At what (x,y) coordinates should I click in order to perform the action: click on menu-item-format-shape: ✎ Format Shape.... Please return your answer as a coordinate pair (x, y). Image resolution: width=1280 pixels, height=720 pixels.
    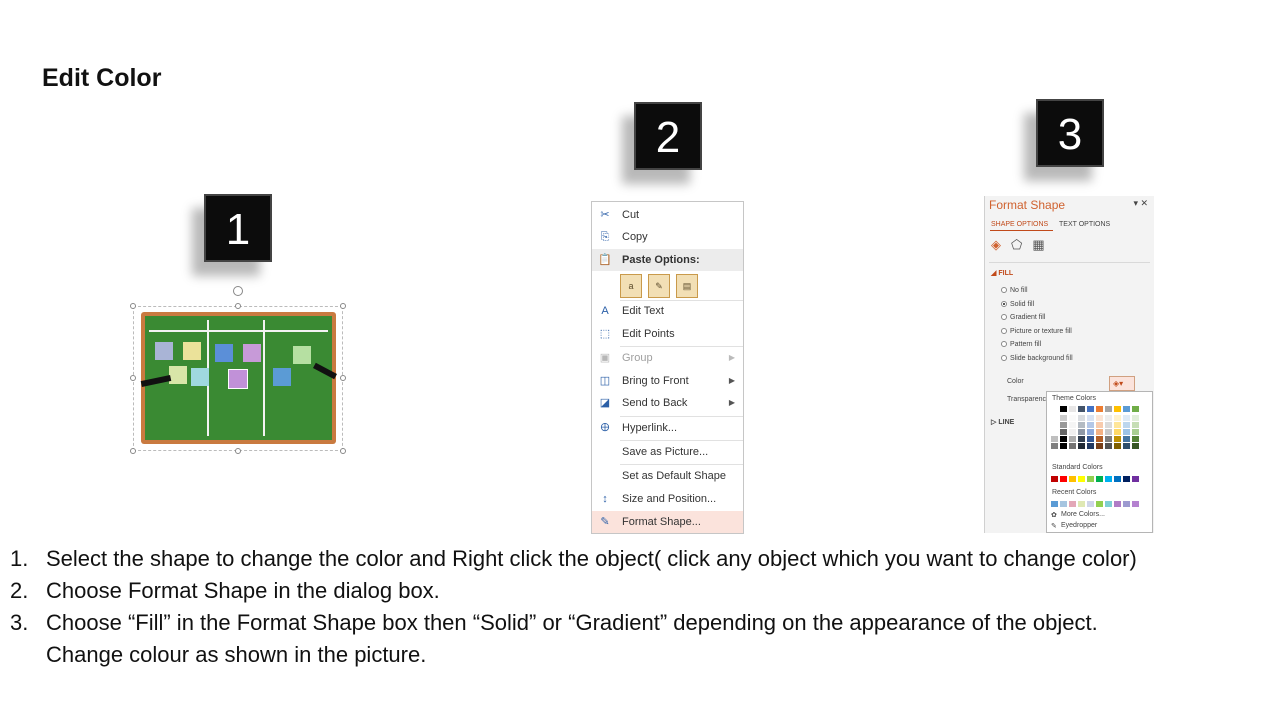
    Looking at the image, I should click on (667, 522).